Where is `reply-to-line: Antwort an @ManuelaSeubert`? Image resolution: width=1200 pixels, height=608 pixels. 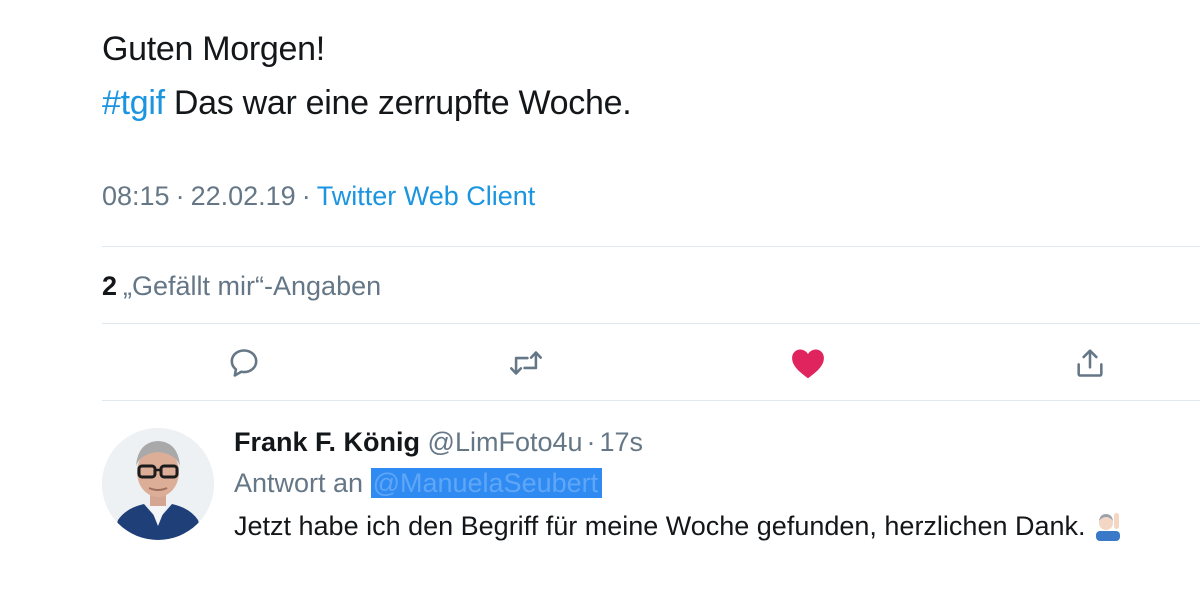 reply-to-line: Antwort an @ManuelaSeubert is located at coordinates (707, 483).